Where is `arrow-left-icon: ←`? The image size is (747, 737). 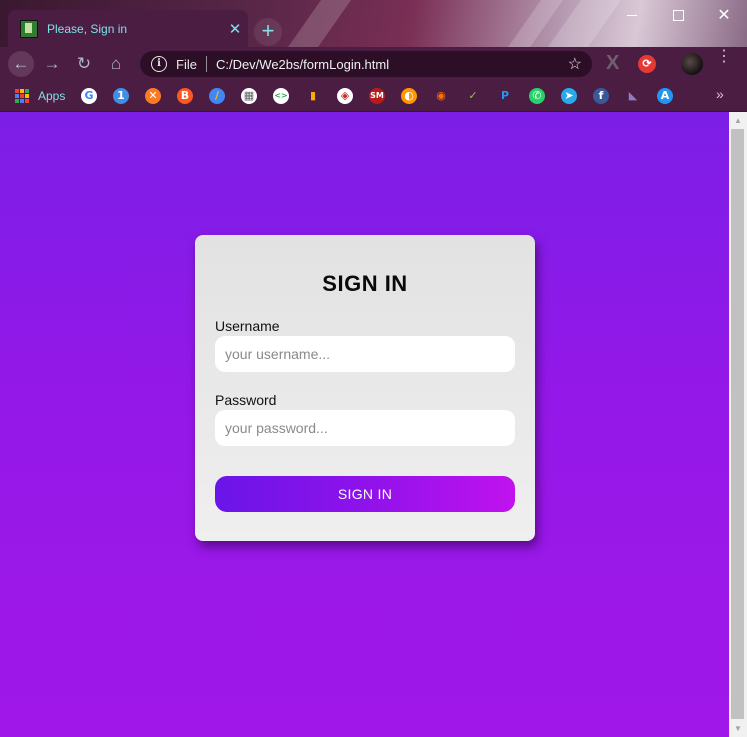 arrow-left-icon: ← is located at coordinates (21, 63).